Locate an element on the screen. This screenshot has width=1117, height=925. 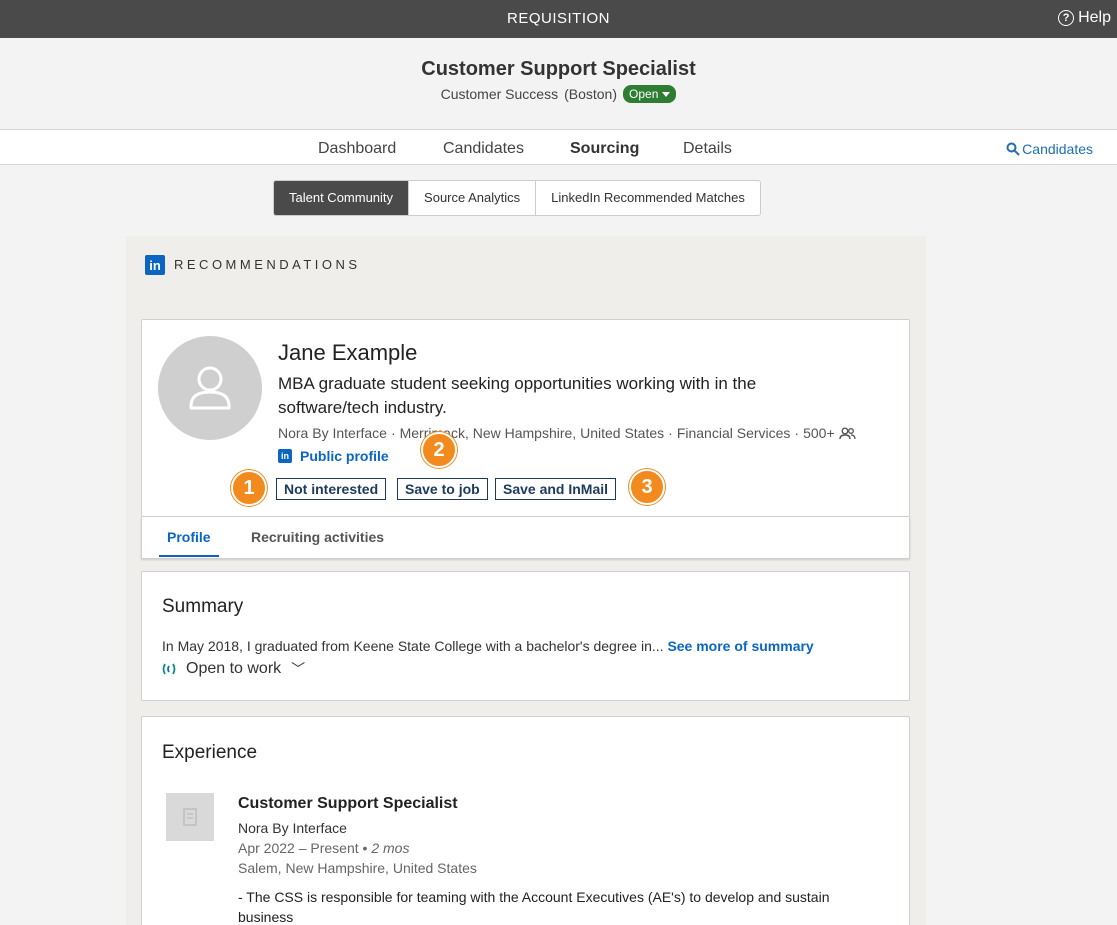
tab-dashboard: Dashboard is located at coordinates (357, 149).